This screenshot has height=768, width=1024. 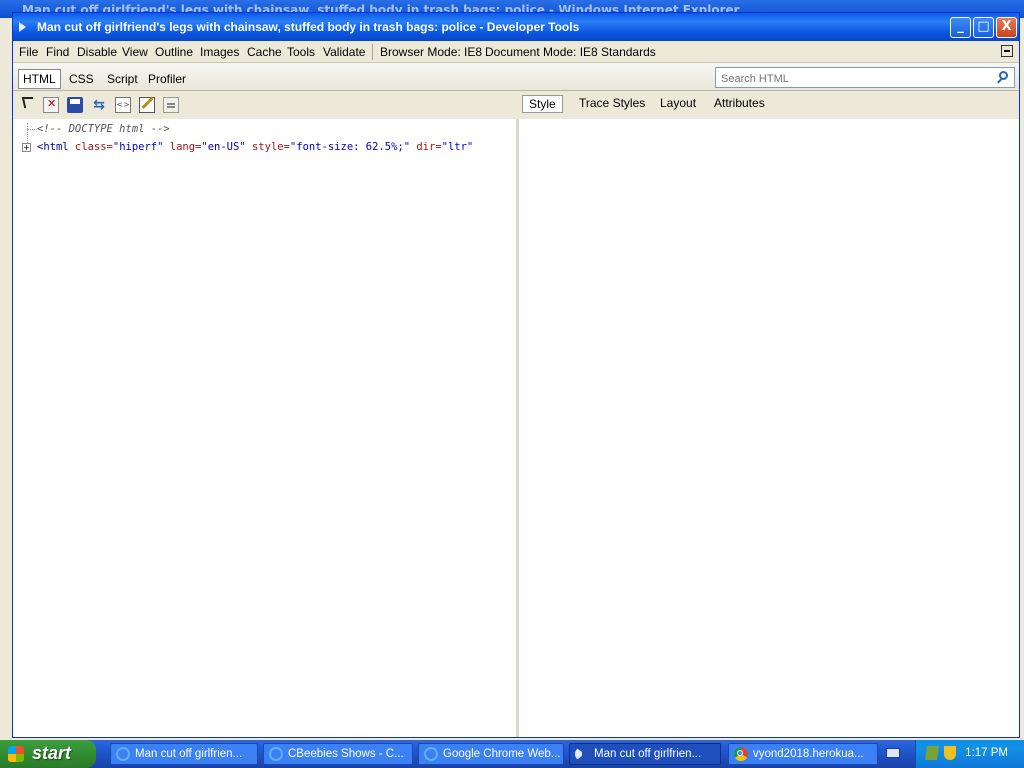 I want to click on tab-script: Script, so click(x=122, y=79).